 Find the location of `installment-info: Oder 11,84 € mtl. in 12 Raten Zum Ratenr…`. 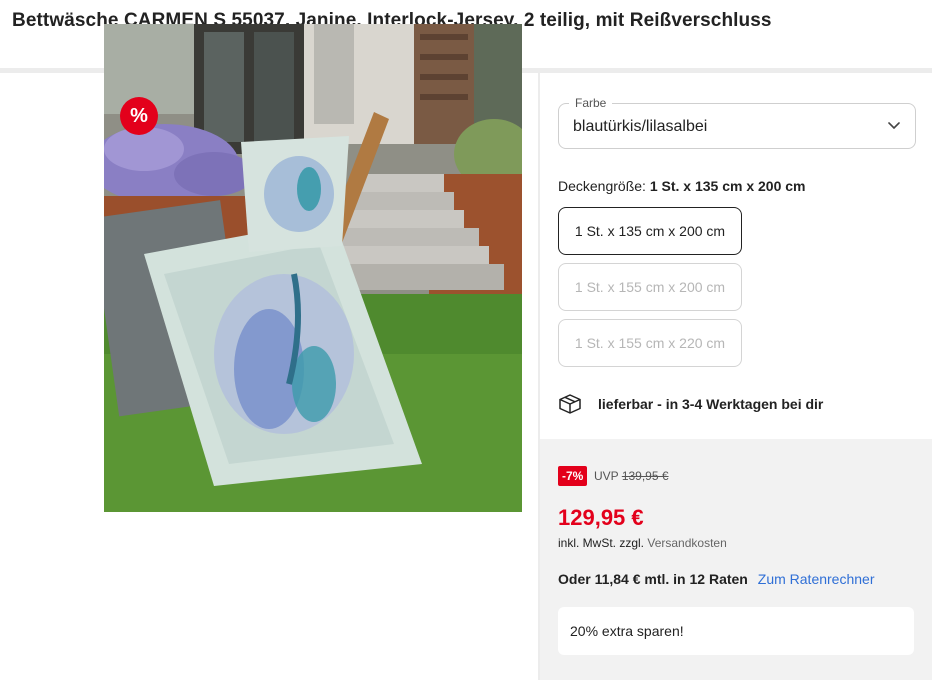

installment-info: Oder 11,84 € mtl. in 12 Raten Zum Ratenr… is located at coordinates (716, 579).